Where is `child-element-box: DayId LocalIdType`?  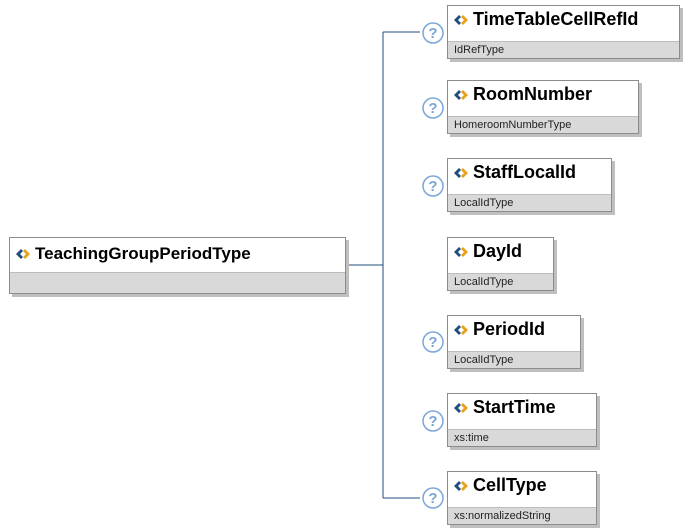 child-element-box: DayId LocalIdType is located at coordinates (500, 264).